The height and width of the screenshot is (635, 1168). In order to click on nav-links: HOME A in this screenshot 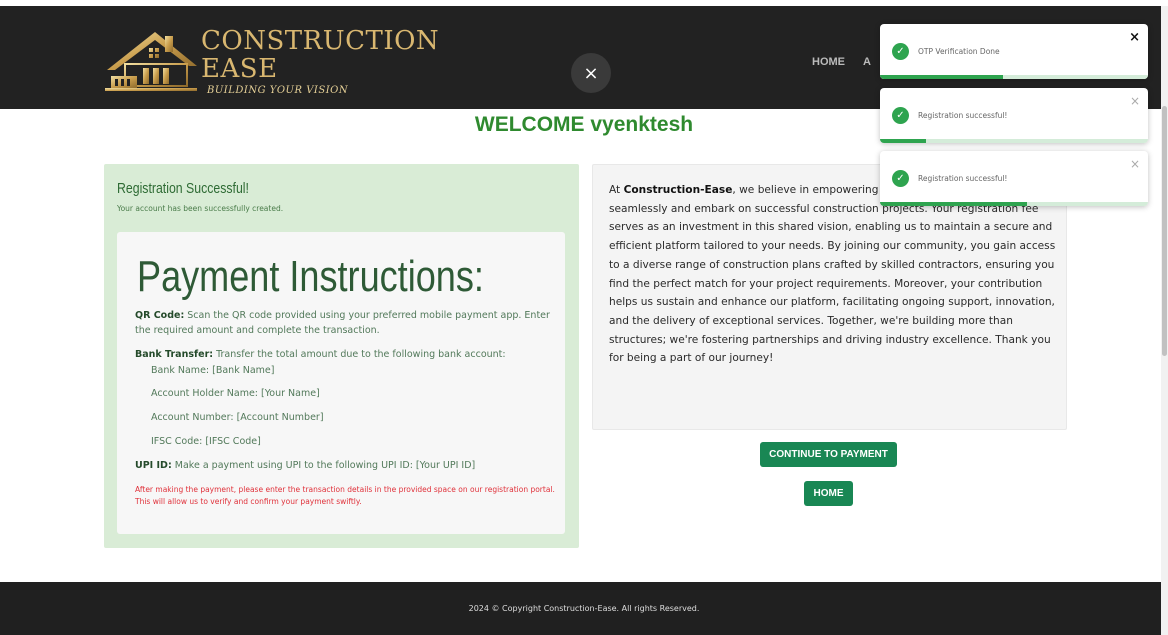, I will do `click(841, 62)`.